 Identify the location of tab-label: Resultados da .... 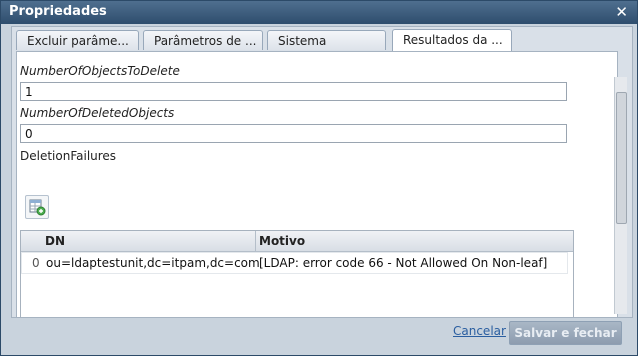
(453, 40).